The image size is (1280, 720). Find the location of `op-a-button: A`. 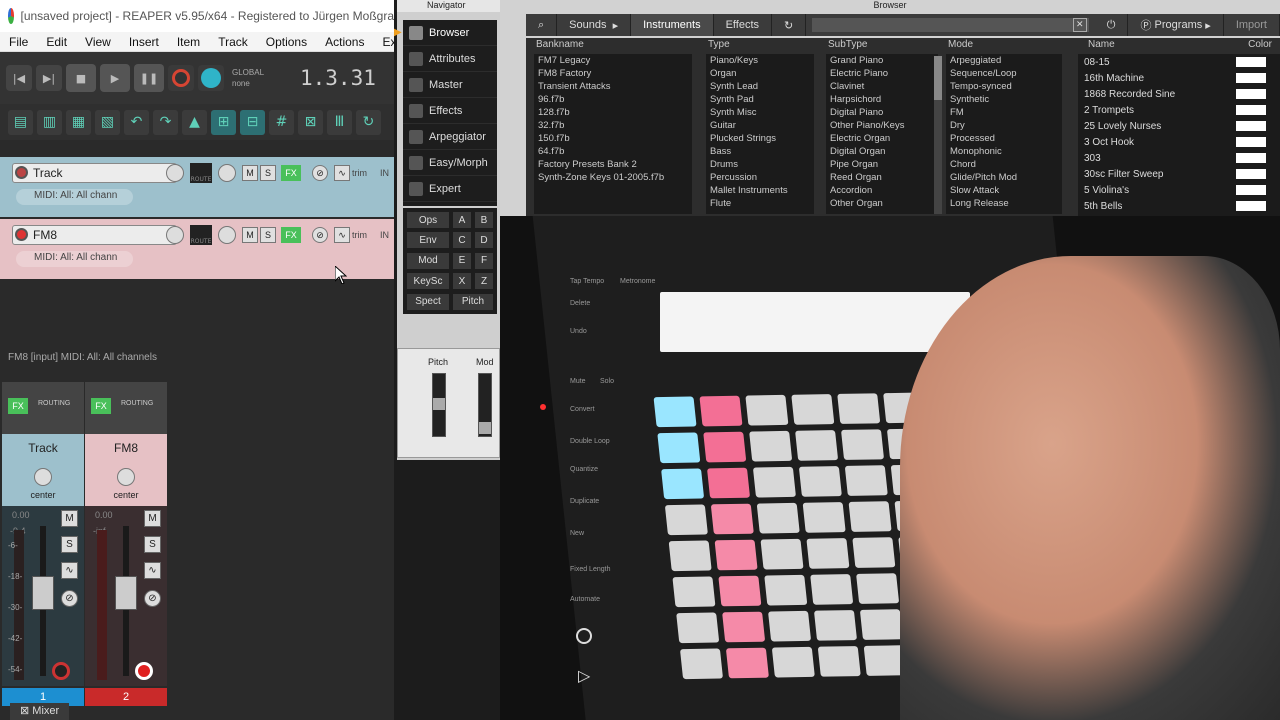

op-a-button: A is located at coordinates (462, 220).